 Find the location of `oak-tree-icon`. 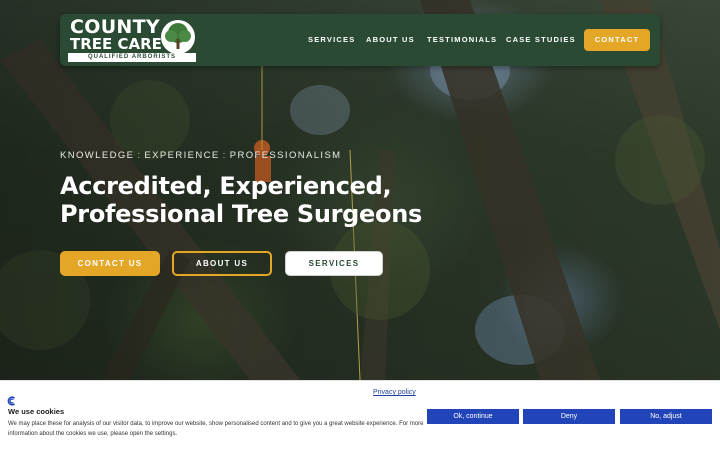

oak-tree-icon is located at coordinates (178, 37).